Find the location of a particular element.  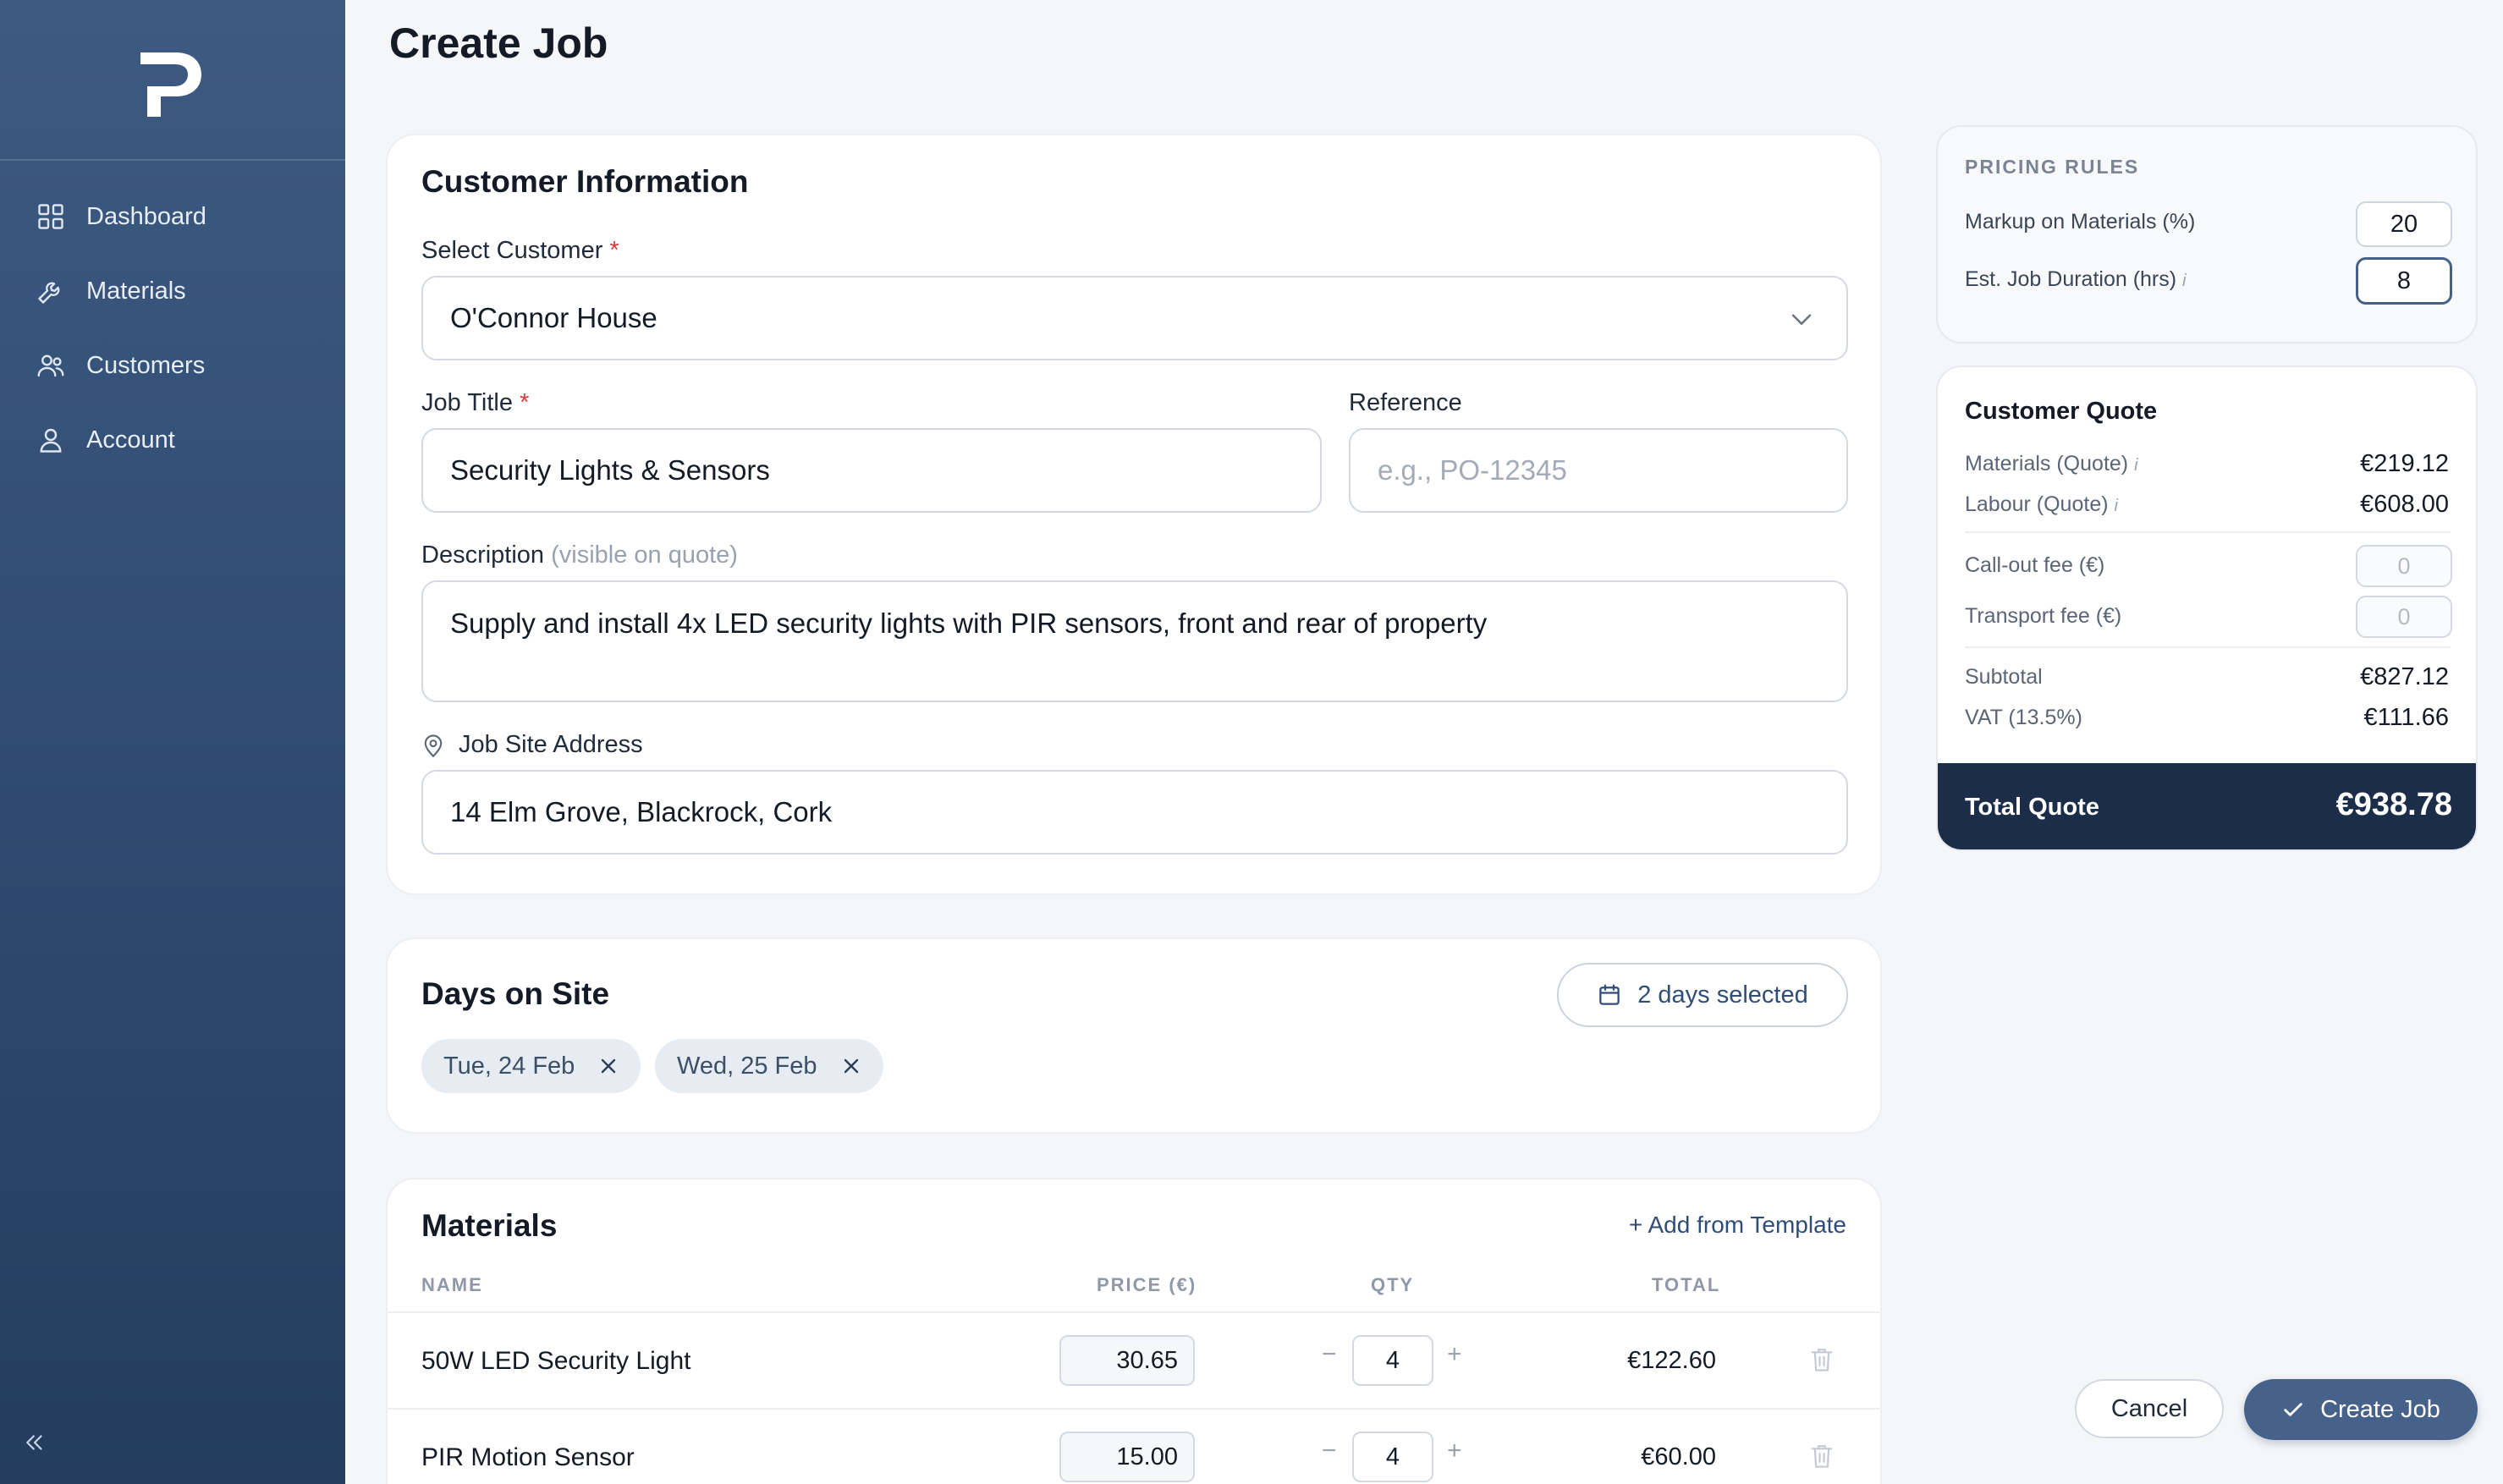

row-total: €122.60 is located at coordinates (1671, 1360).